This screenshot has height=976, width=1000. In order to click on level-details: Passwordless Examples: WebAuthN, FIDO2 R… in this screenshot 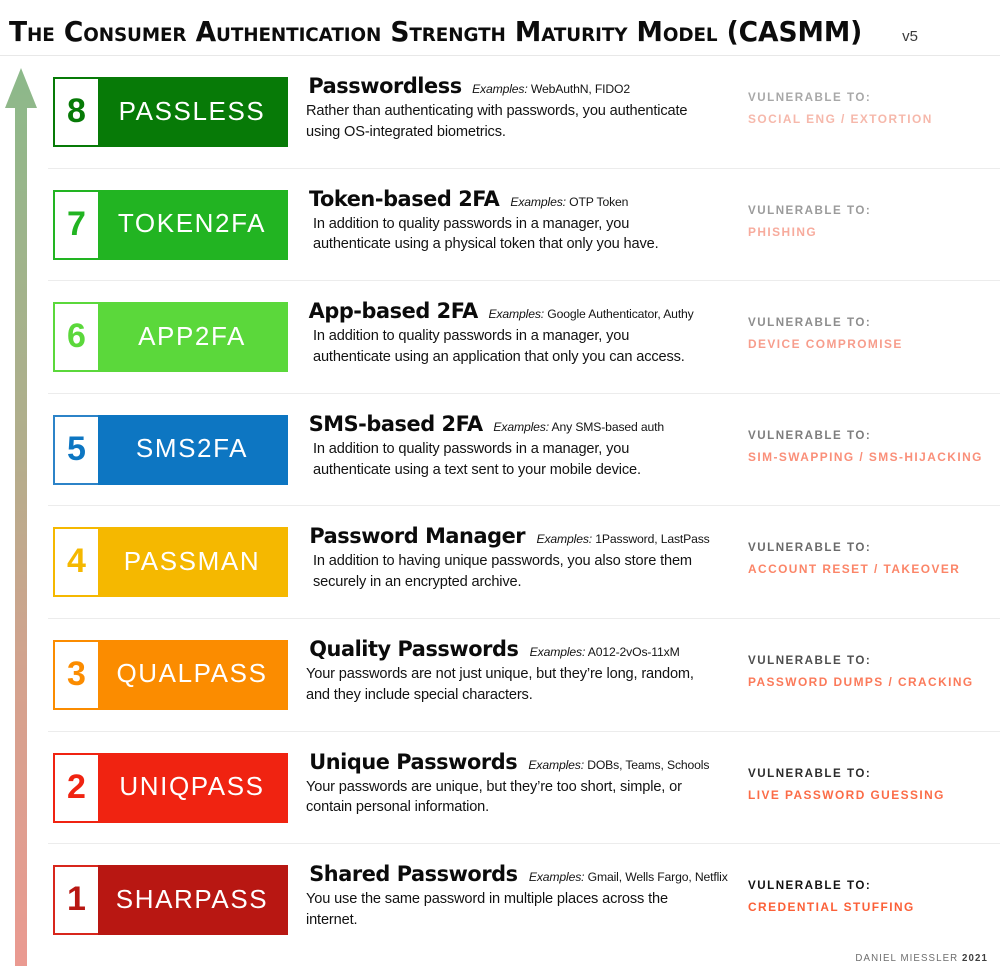, I will do `click(506, 108)`.